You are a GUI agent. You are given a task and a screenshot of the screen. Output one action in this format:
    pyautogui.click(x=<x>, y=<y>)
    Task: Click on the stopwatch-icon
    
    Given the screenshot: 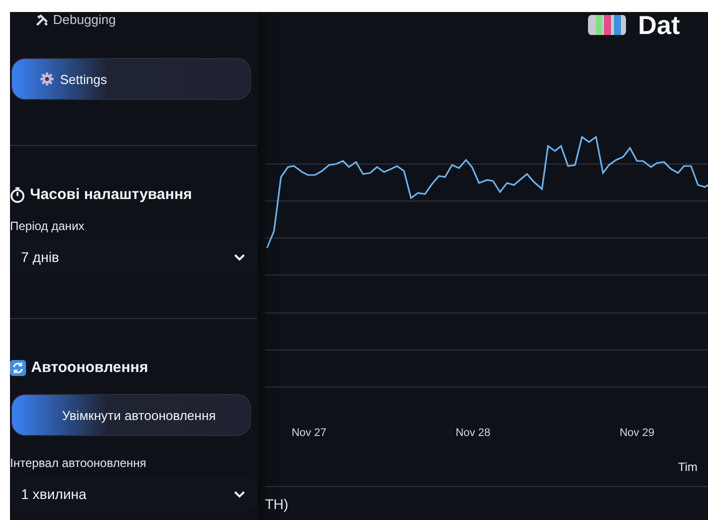 What is the action you would take?
    pyautogui.click(x=17, y=194)
    